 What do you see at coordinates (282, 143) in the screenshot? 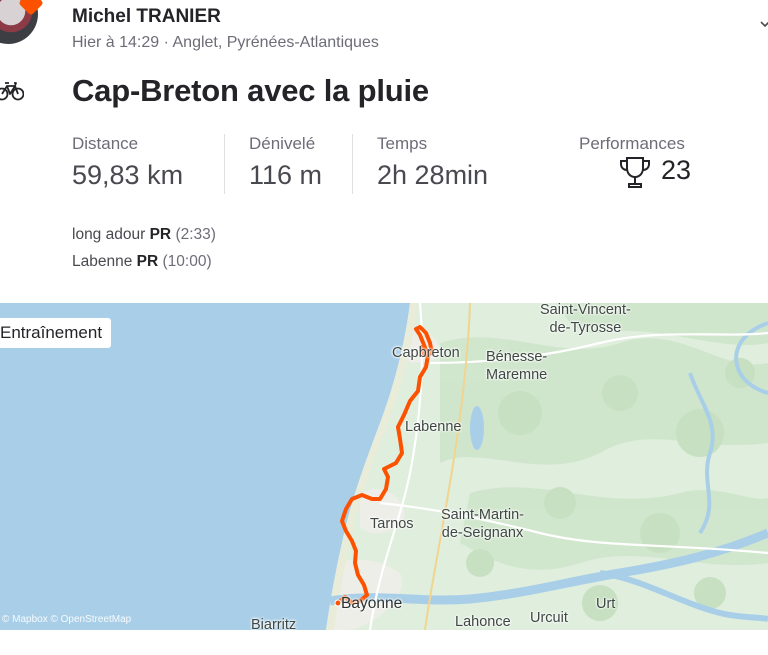
I see `stat-label: Dénivelé` at bounding box center [282, 143].